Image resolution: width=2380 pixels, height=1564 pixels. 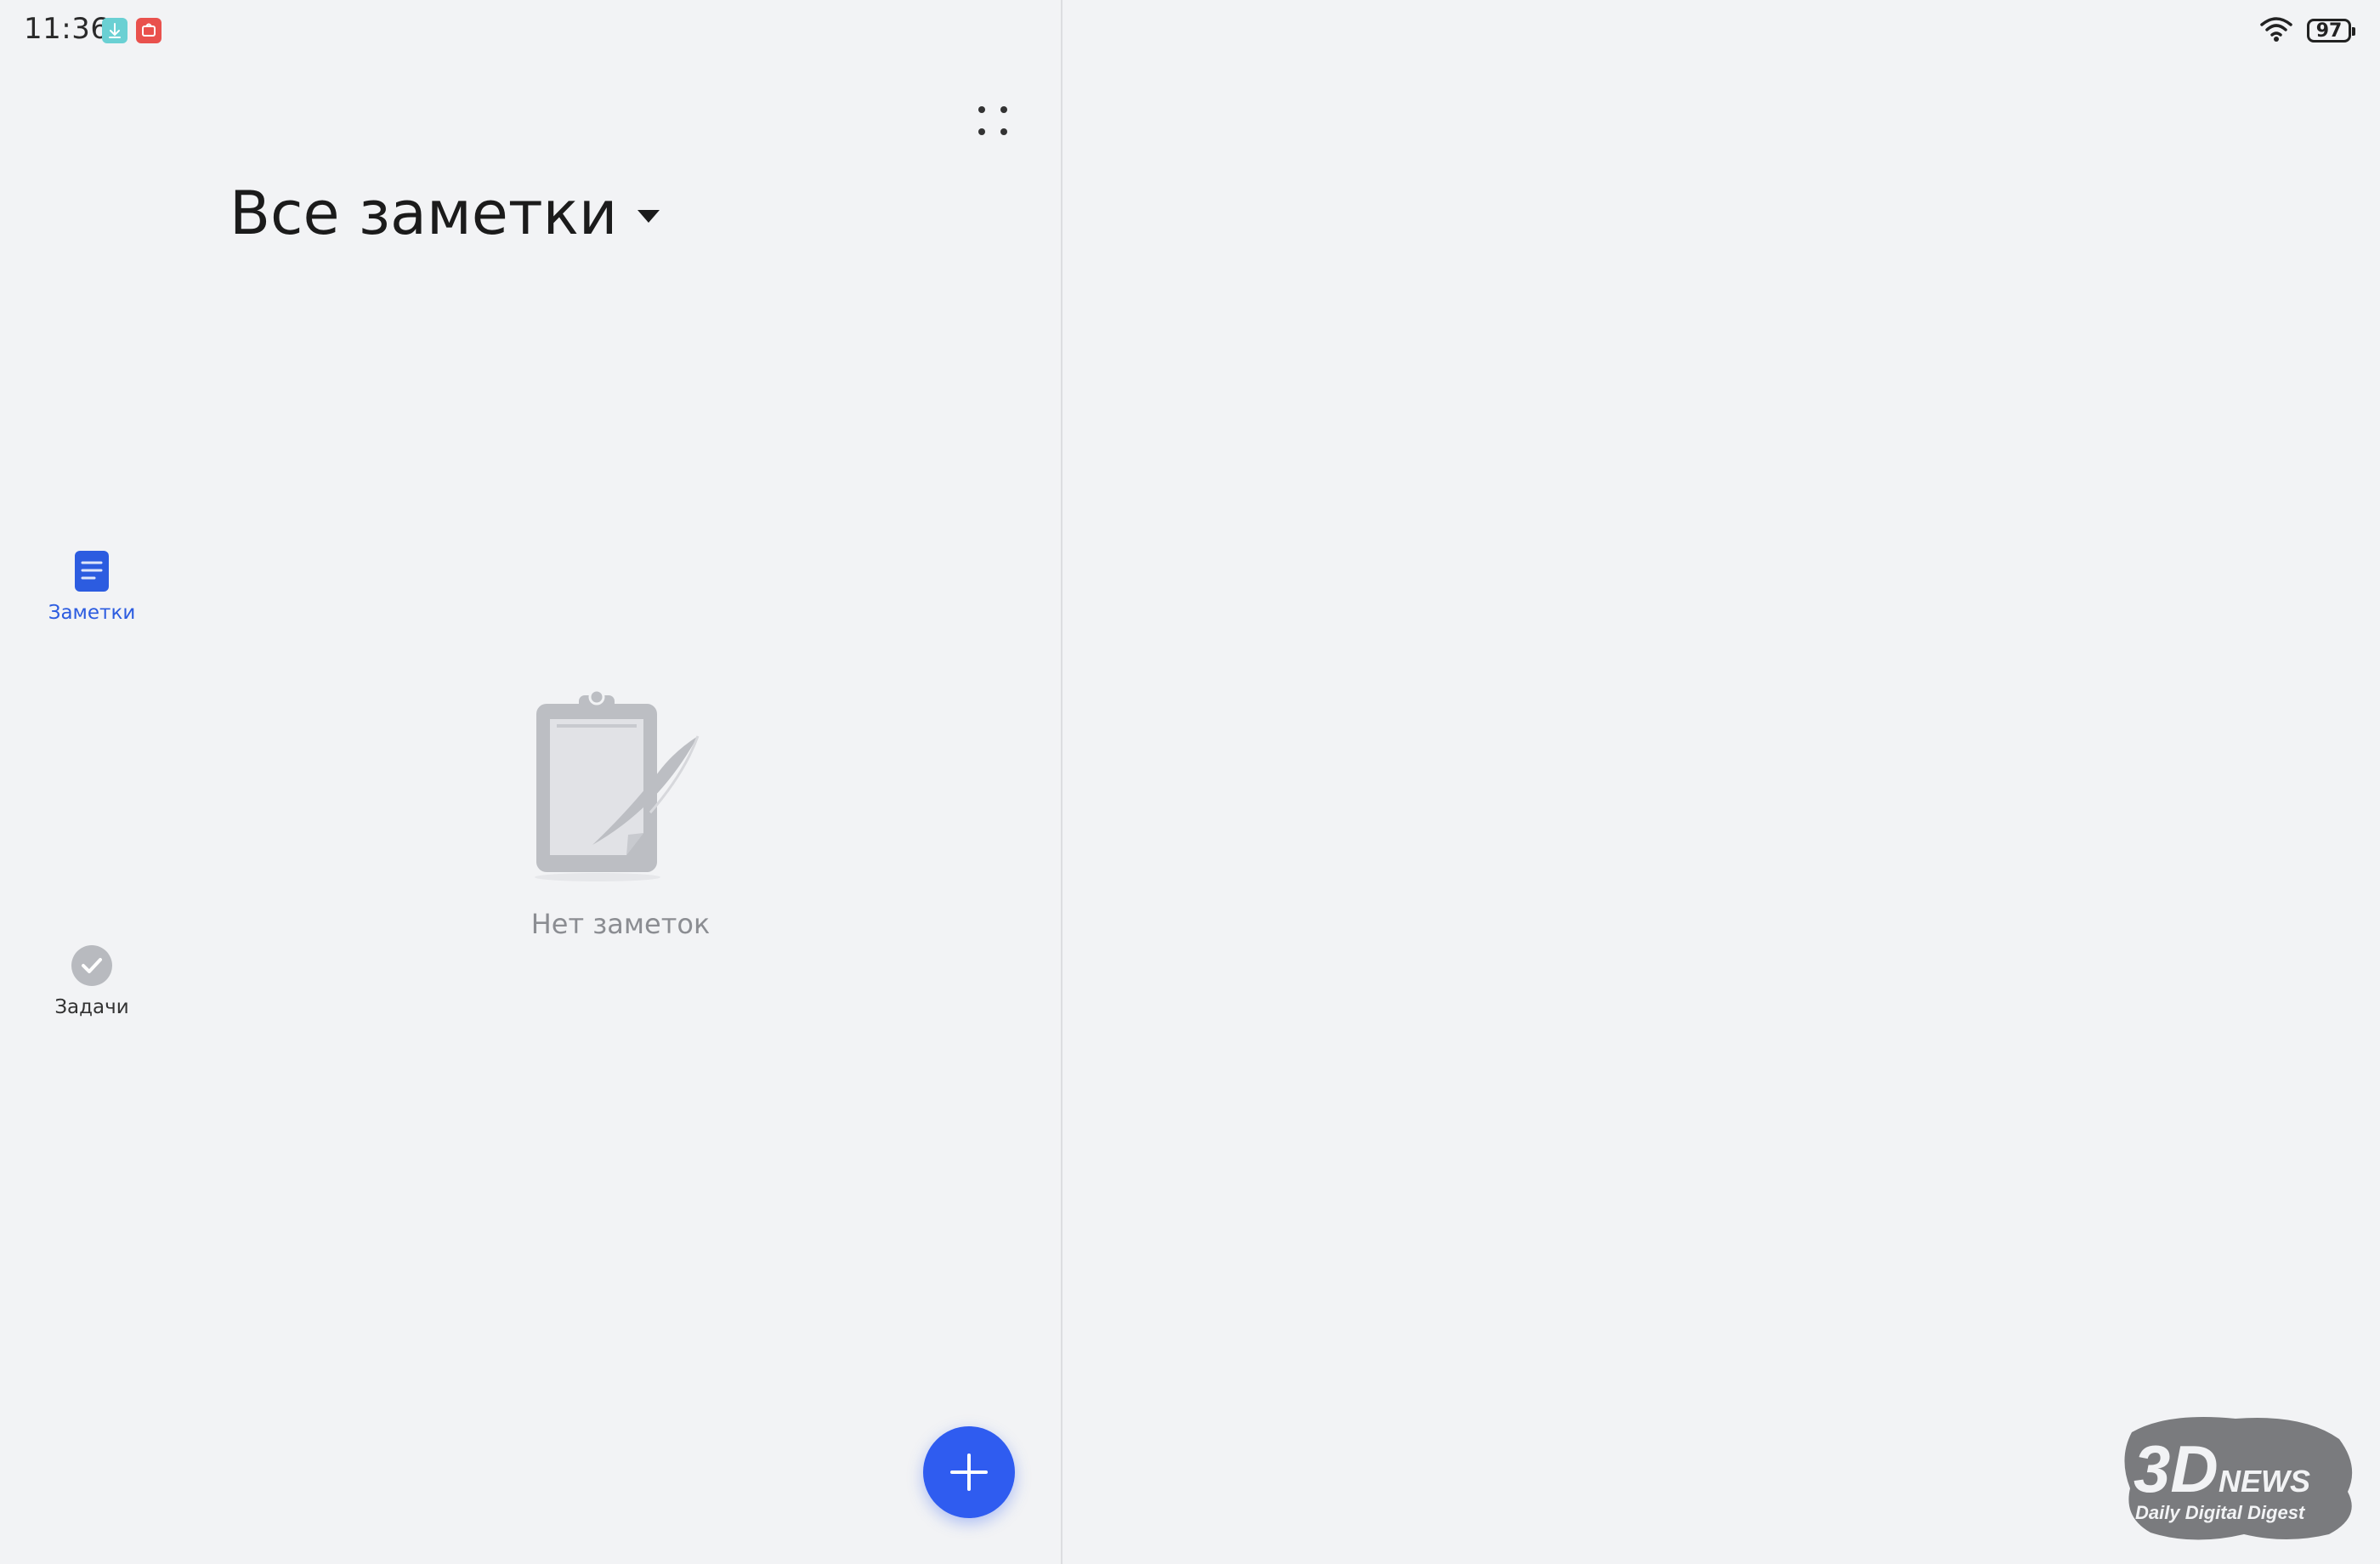 I want to click on battery-icon: 97, so click(x=2331, y=30).